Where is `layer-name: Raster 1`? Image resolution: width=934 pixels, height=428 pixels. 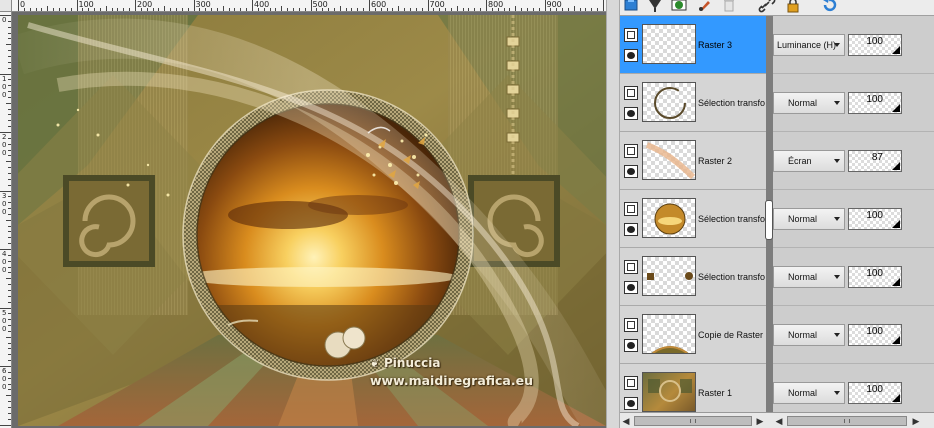
layer-name: Raster 1 is located at coordinates (732, 388).